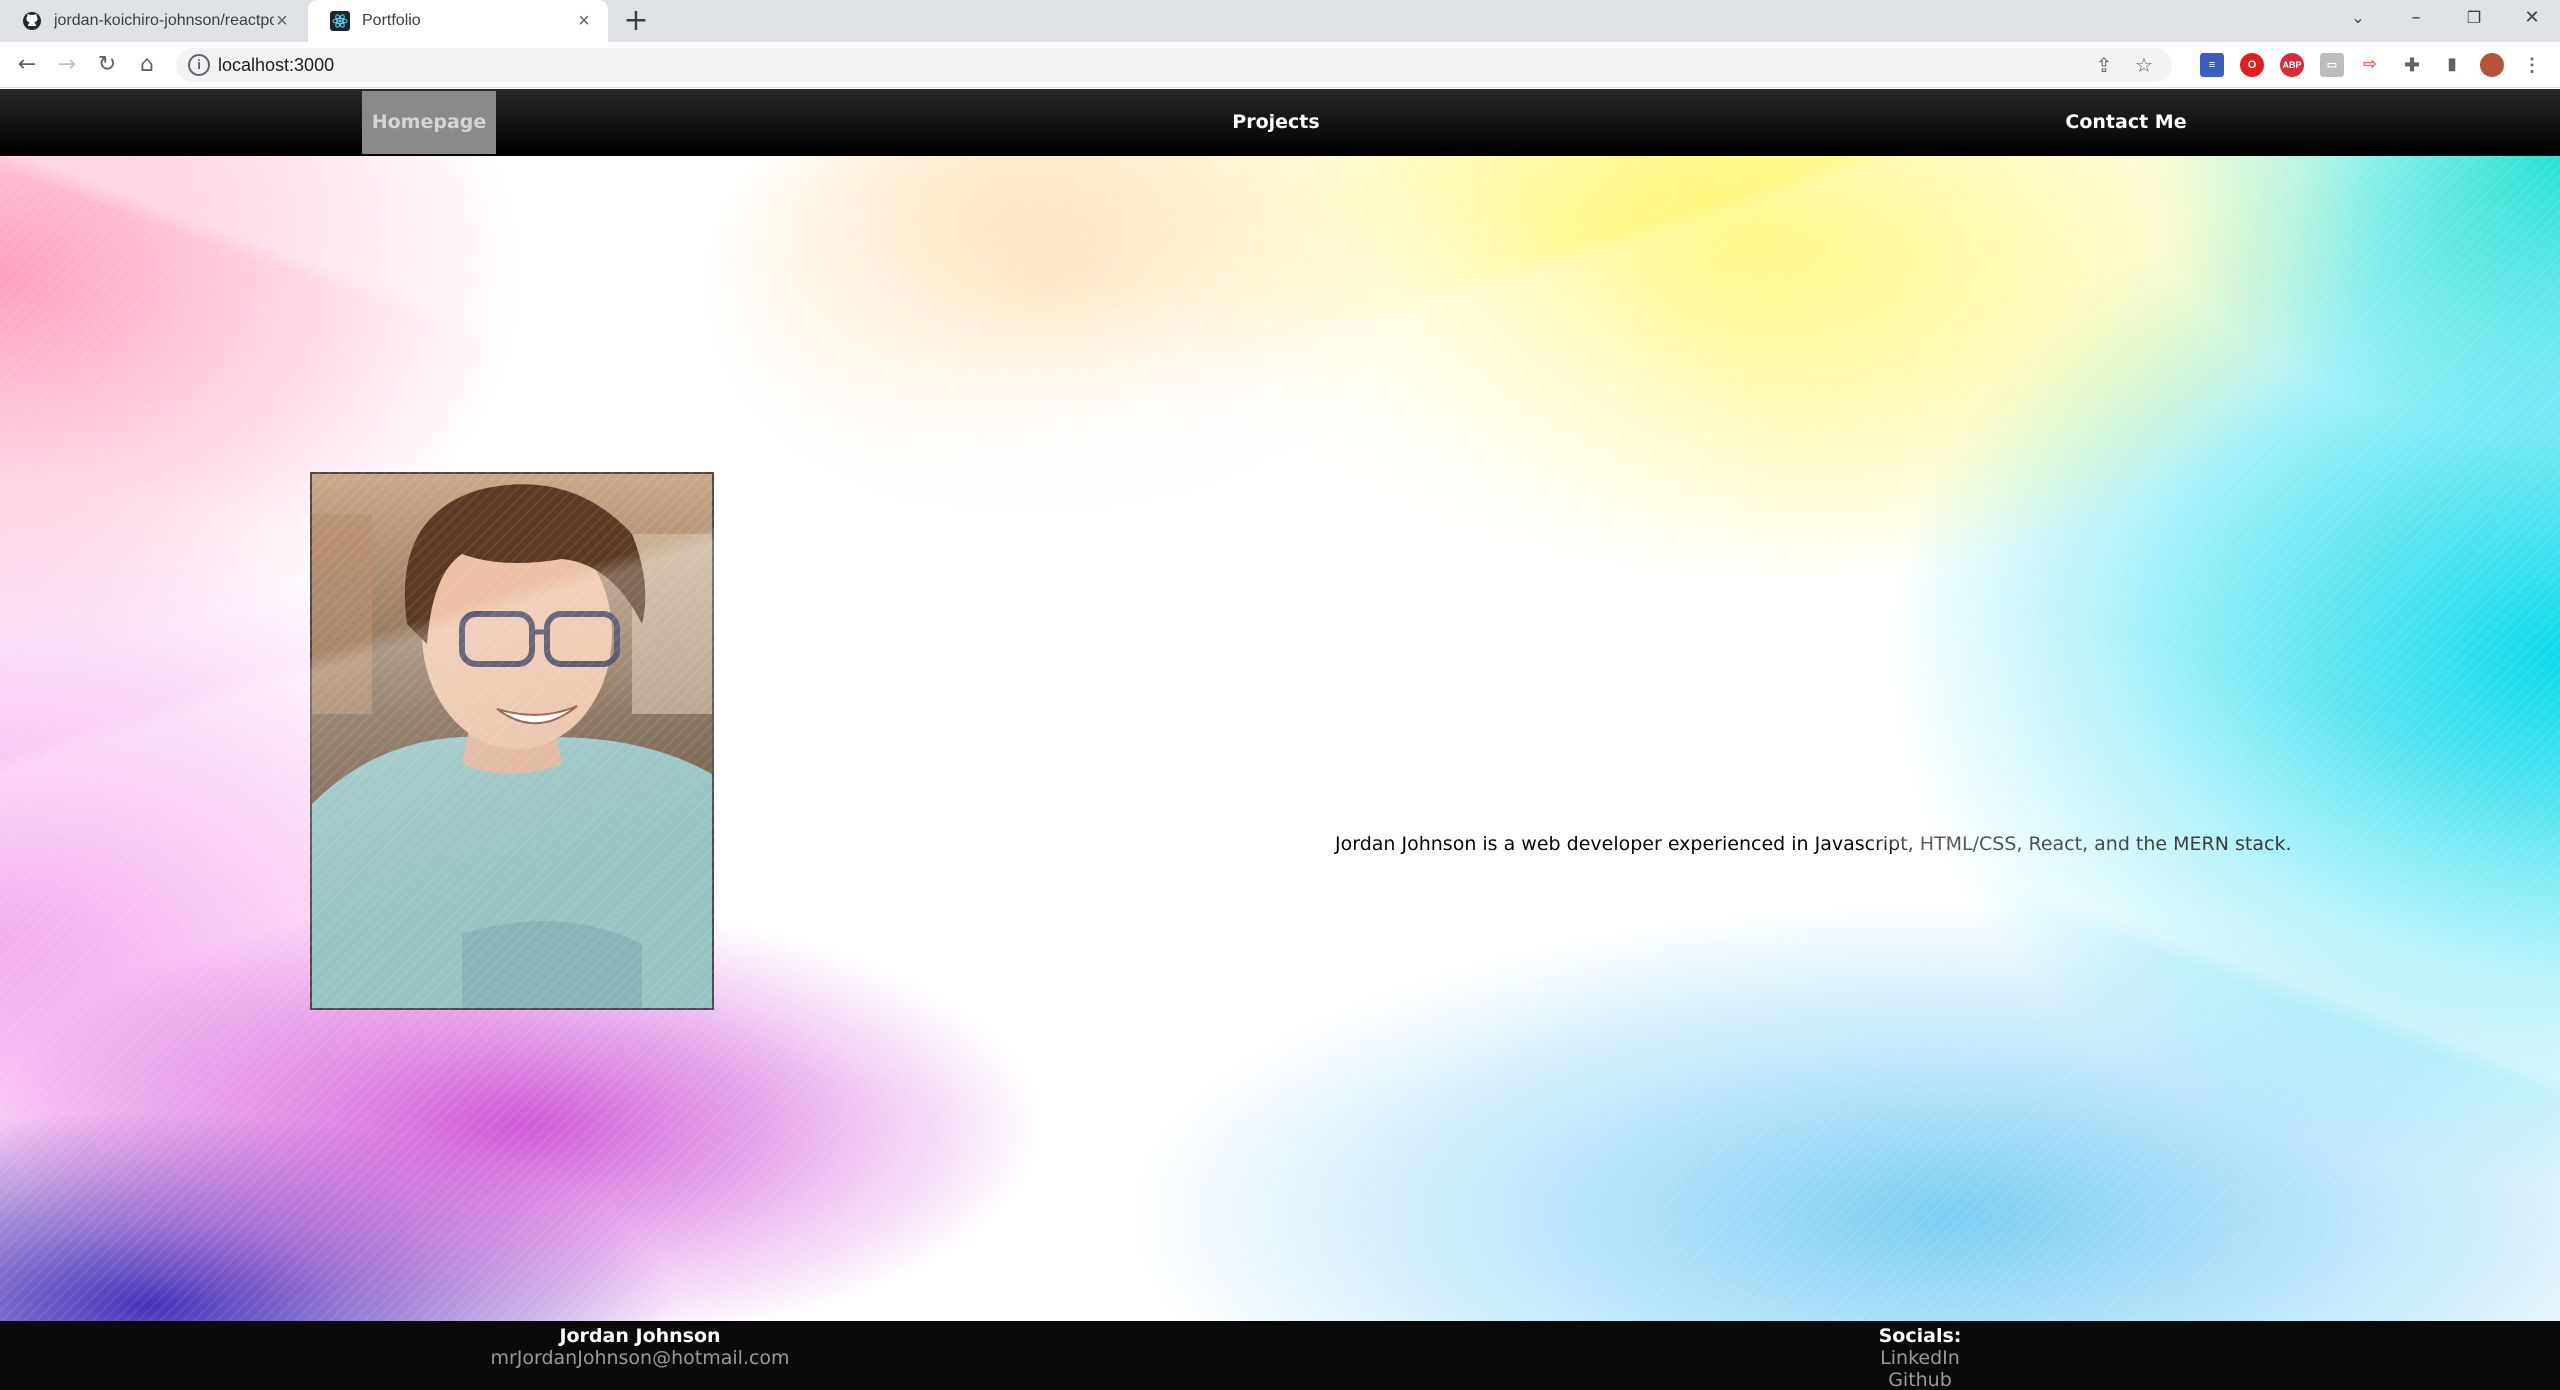  What do you see at coordinates (2370, 65) in the screenshot?
I see `extension-arrow-icon: ⇨` at bounding box center [2370, 65].